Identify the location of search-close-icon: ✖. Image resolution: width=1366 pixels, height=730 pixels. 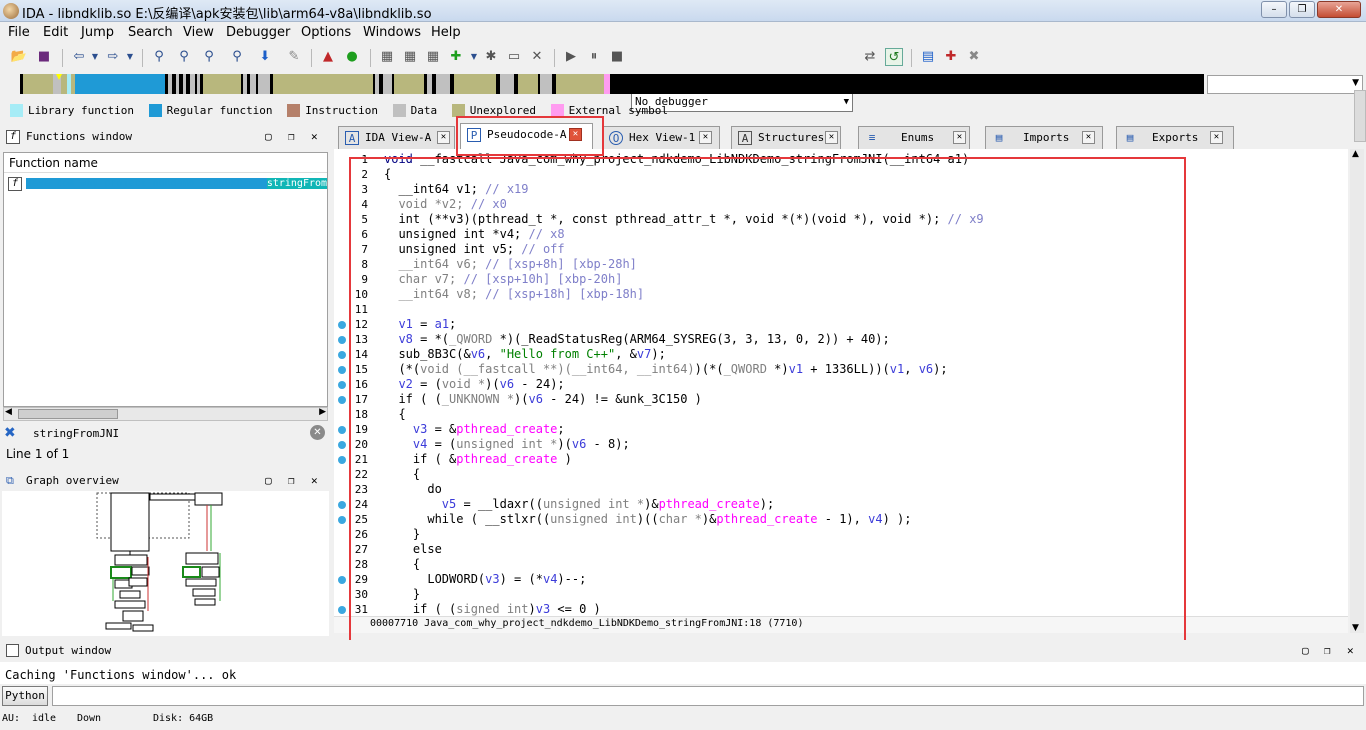
(10, 433).